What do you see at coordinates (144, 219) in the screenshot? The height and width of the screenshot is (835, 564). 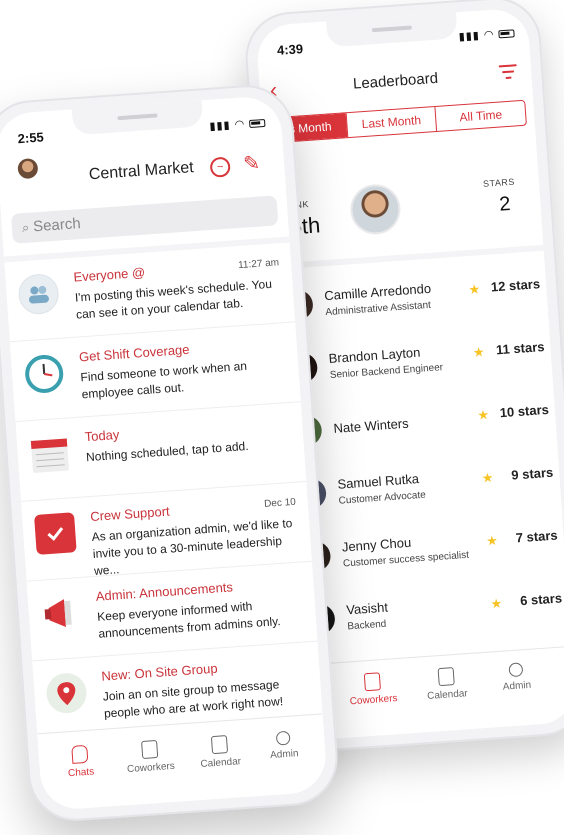 I see `search-input: ⌕ Search` at bounding box center [144, 219].